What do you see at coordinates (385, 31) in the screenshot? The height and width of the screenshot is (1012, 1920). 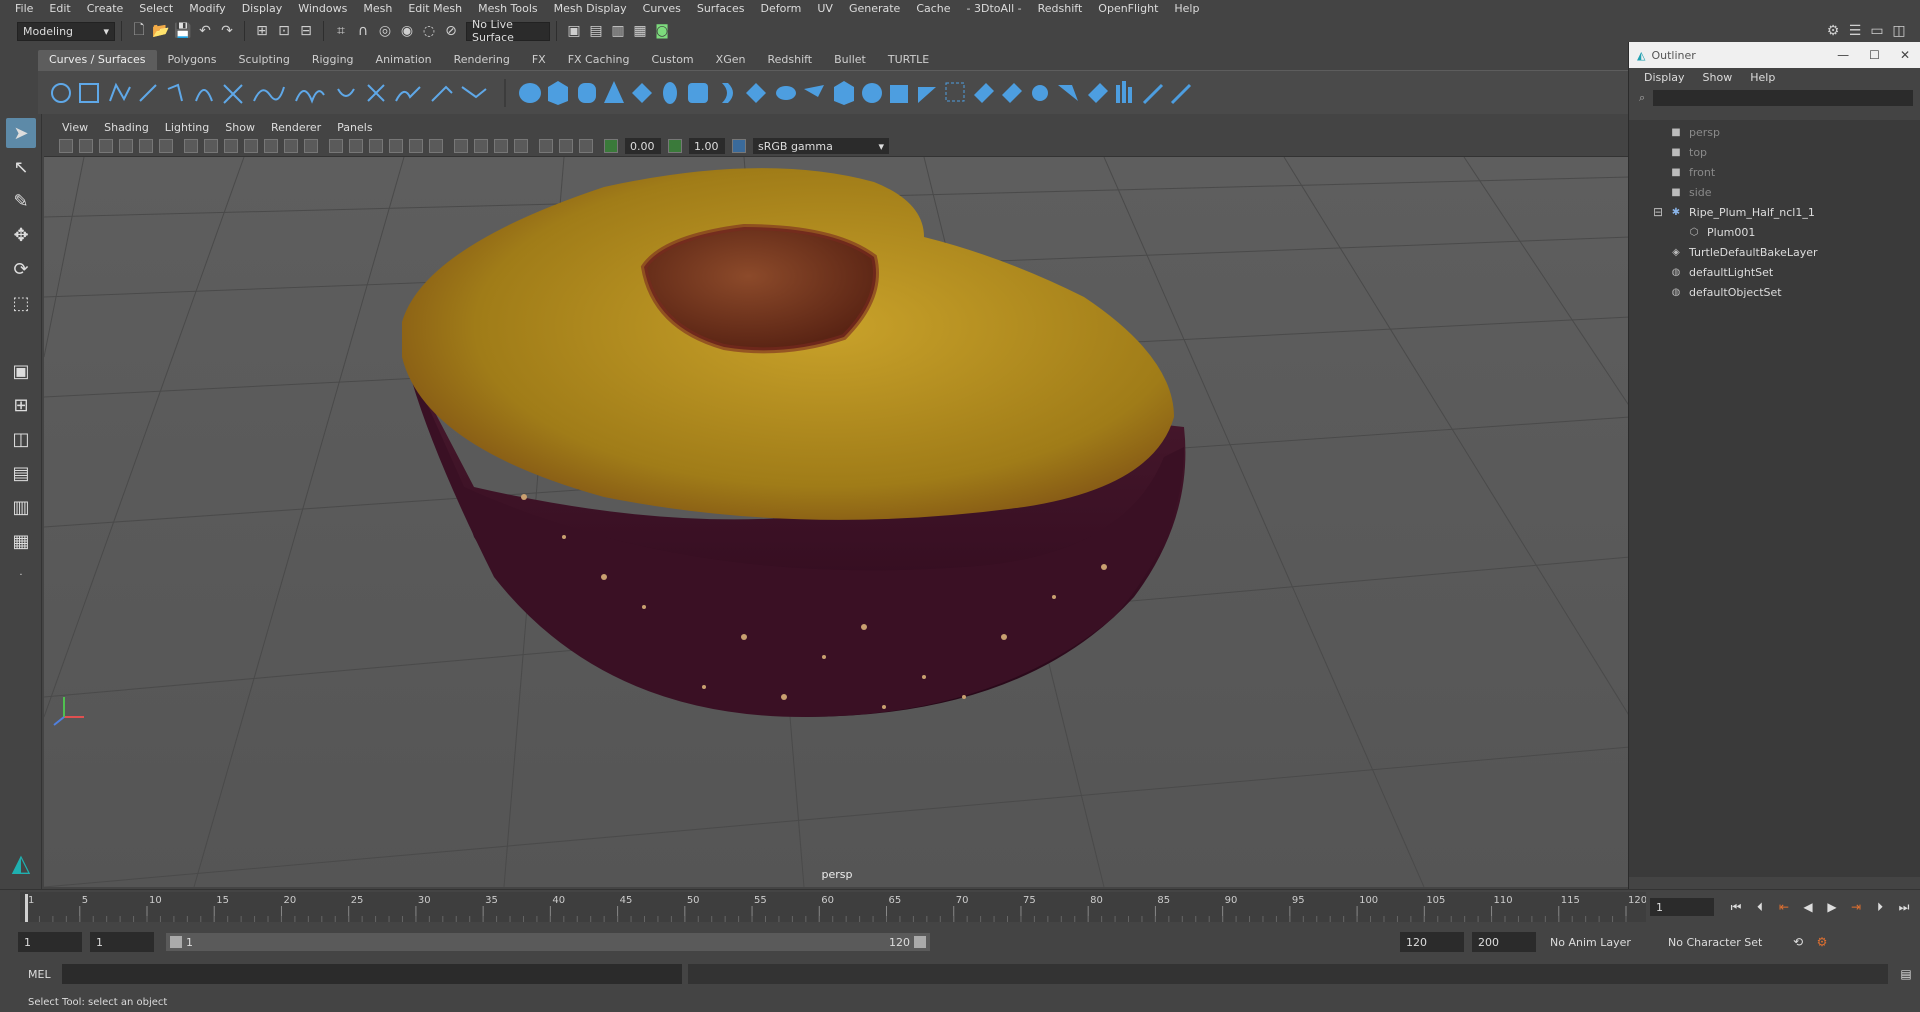 I see `snap-point-icon: ◎` at bounding box center [385, 31].